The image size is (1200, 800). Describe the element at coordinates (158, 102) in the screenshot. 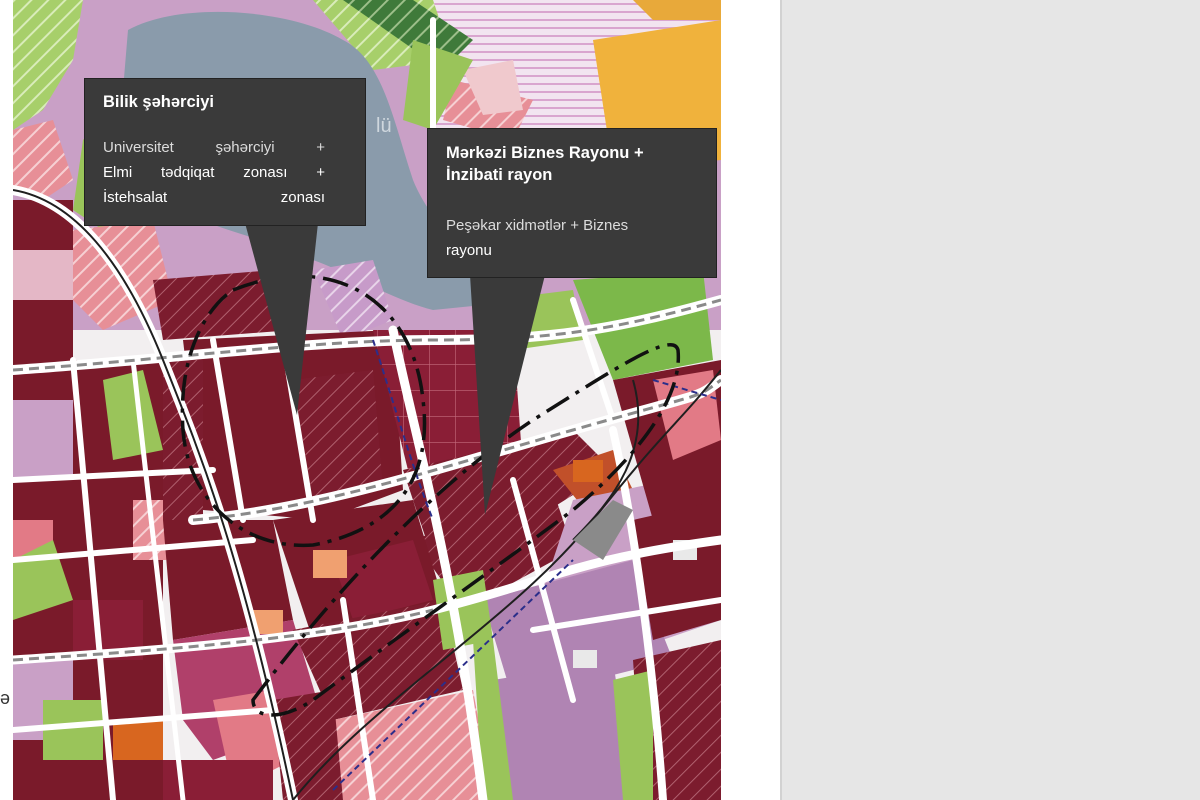

I see `callout-title: Bilik şəhərciyi` at that location.